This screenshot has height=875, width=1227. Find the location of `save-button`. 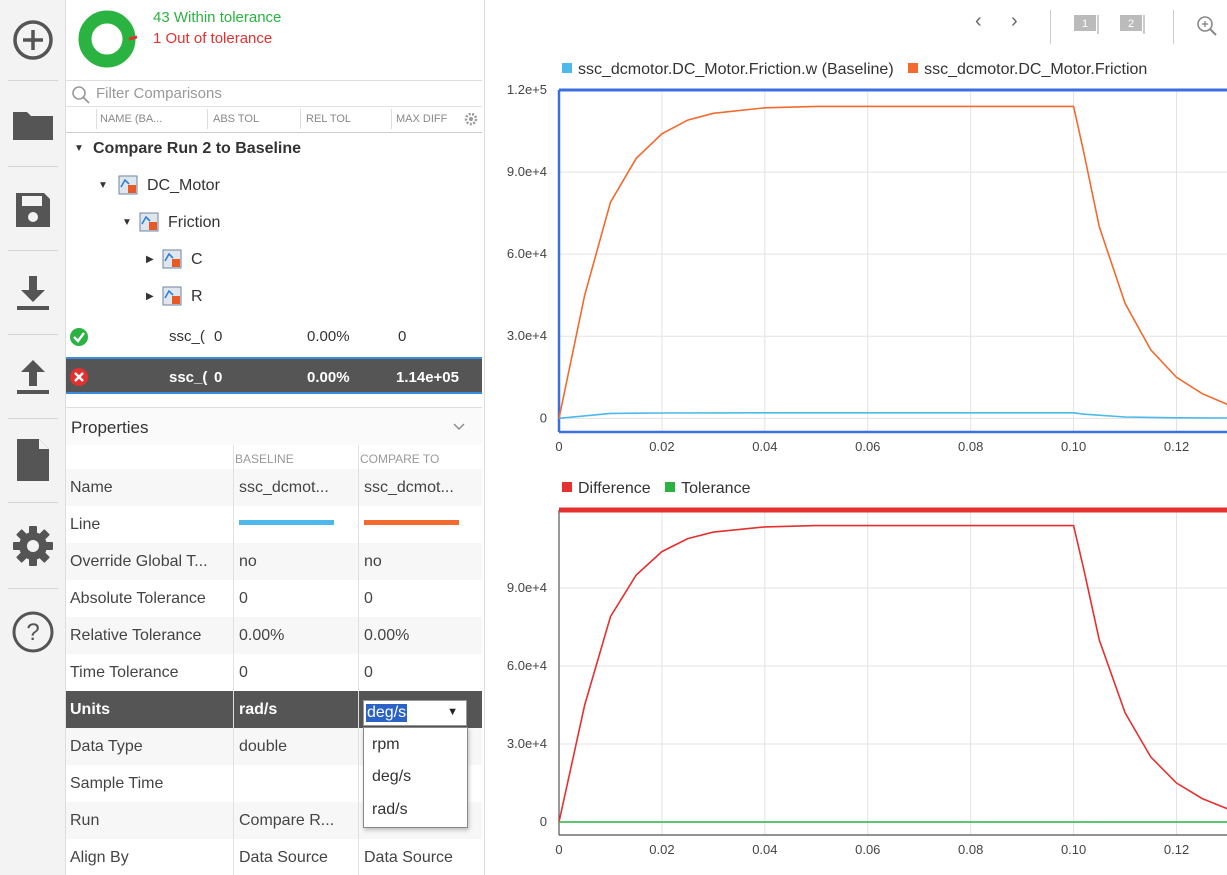

save-button is located at coordinates (33, 210).